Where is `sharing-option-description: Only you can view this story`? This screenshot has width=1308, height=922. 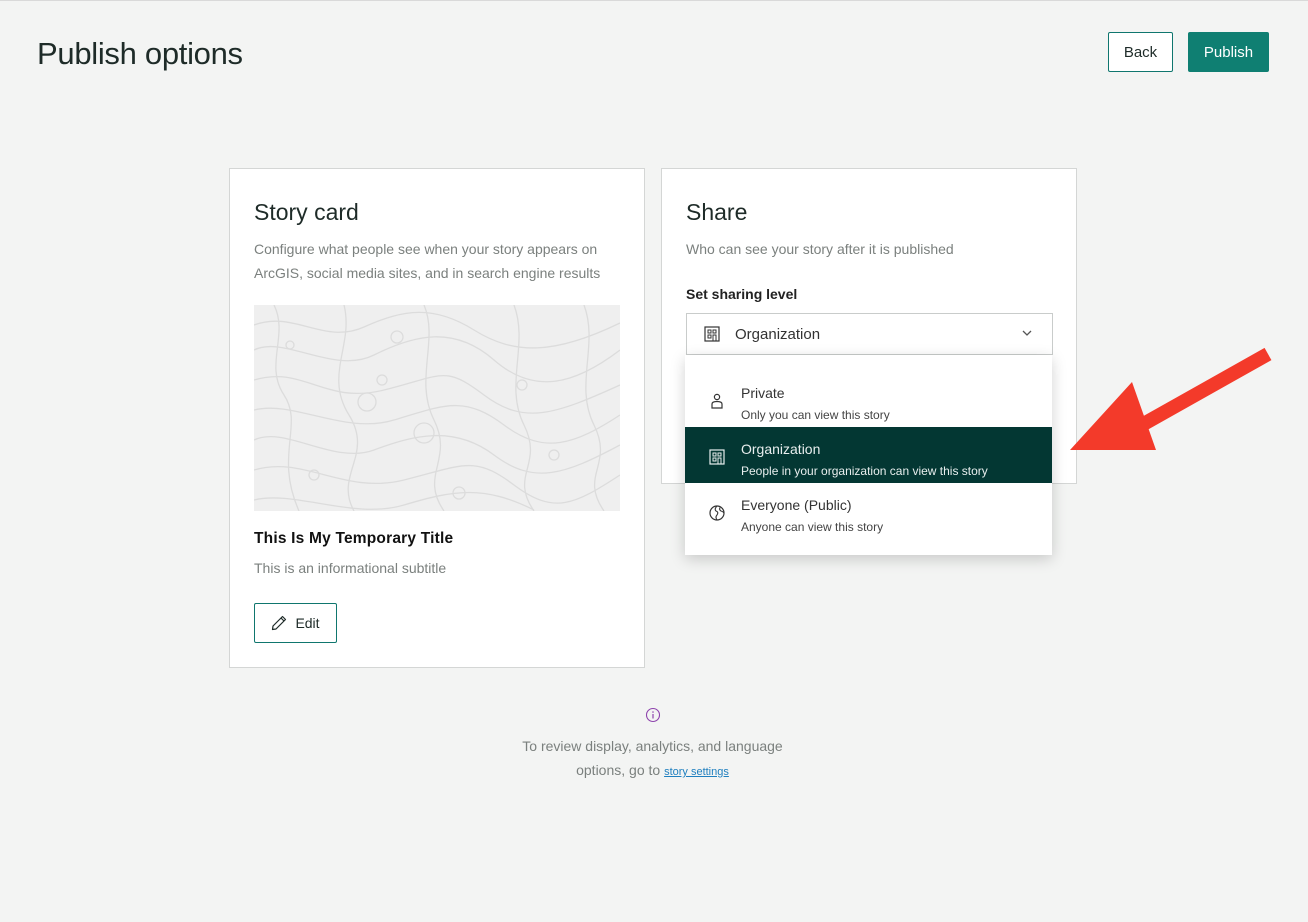
sharing-option-description: Only you can view this story is located at coordinates (815, 415).